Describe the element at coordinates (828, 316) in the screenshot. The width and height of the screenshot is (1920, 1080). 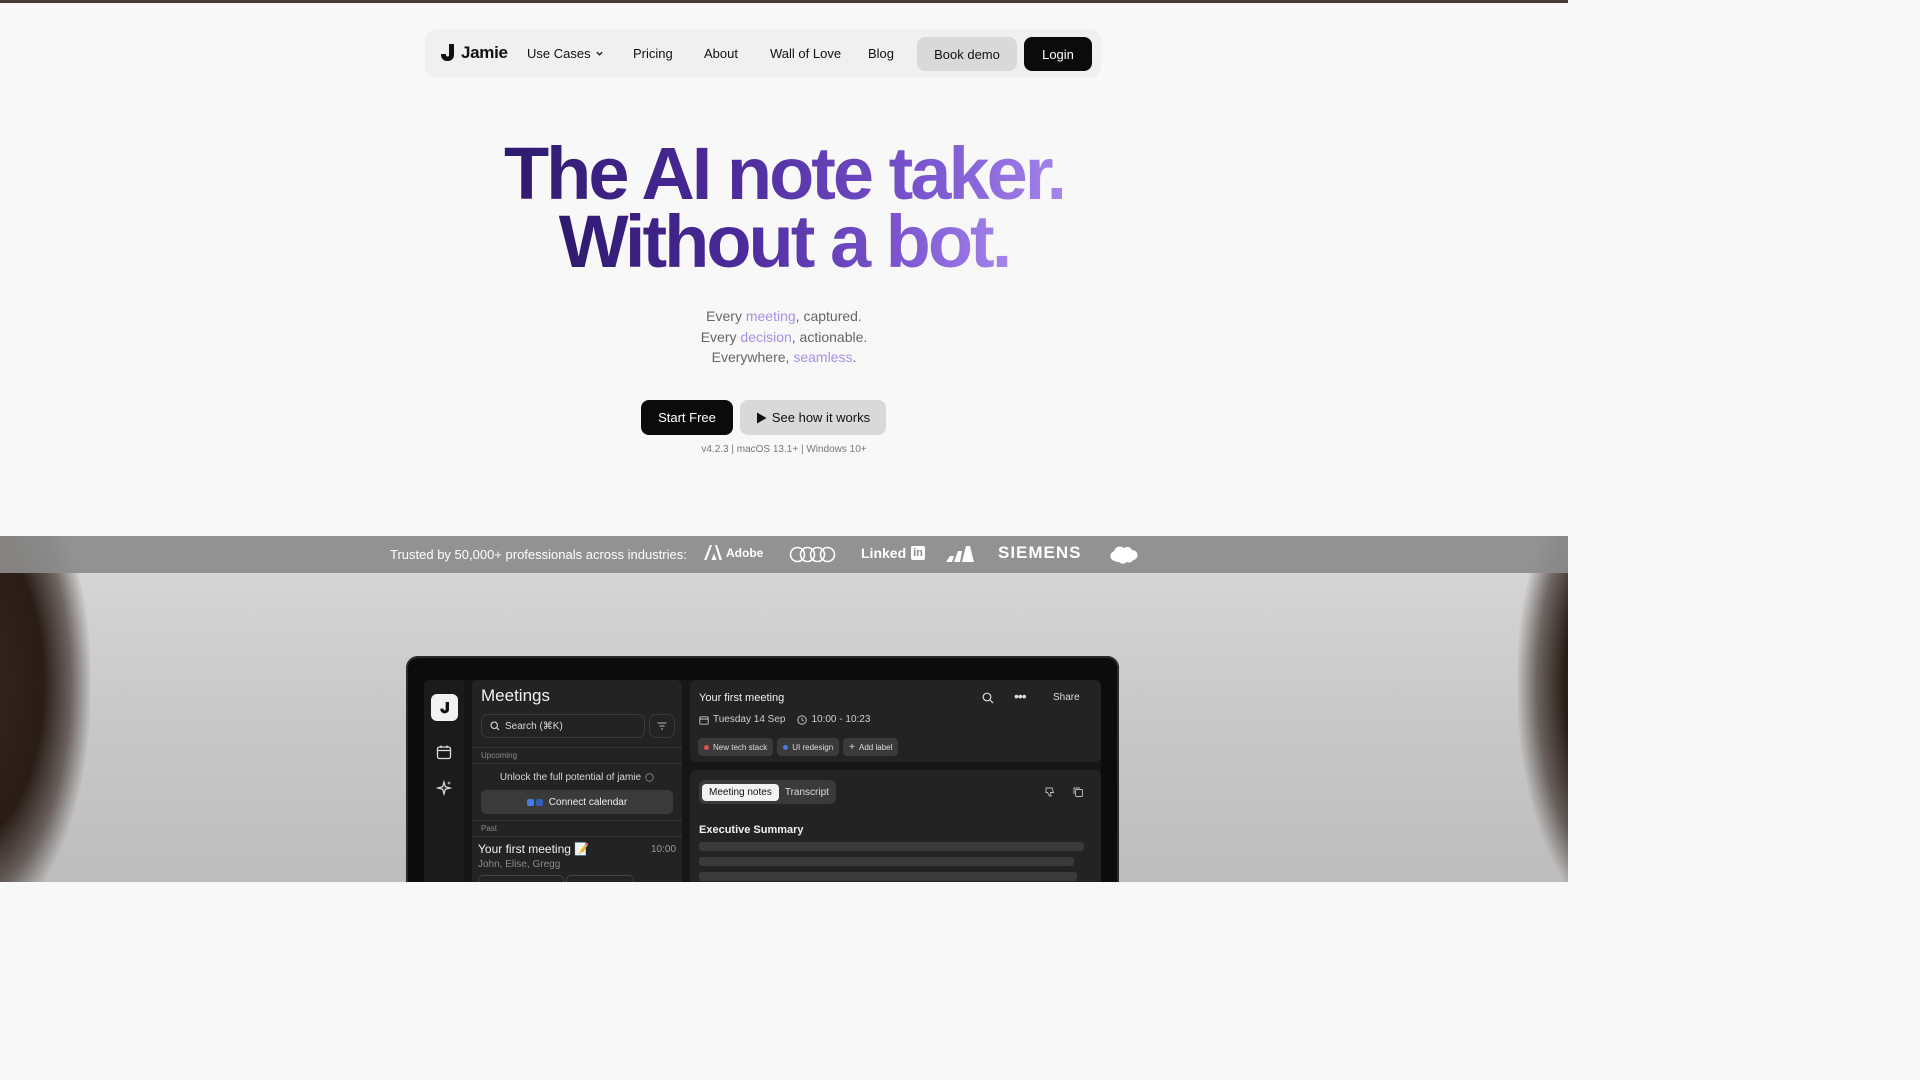
I see `sub-text: , captured.` at that location.